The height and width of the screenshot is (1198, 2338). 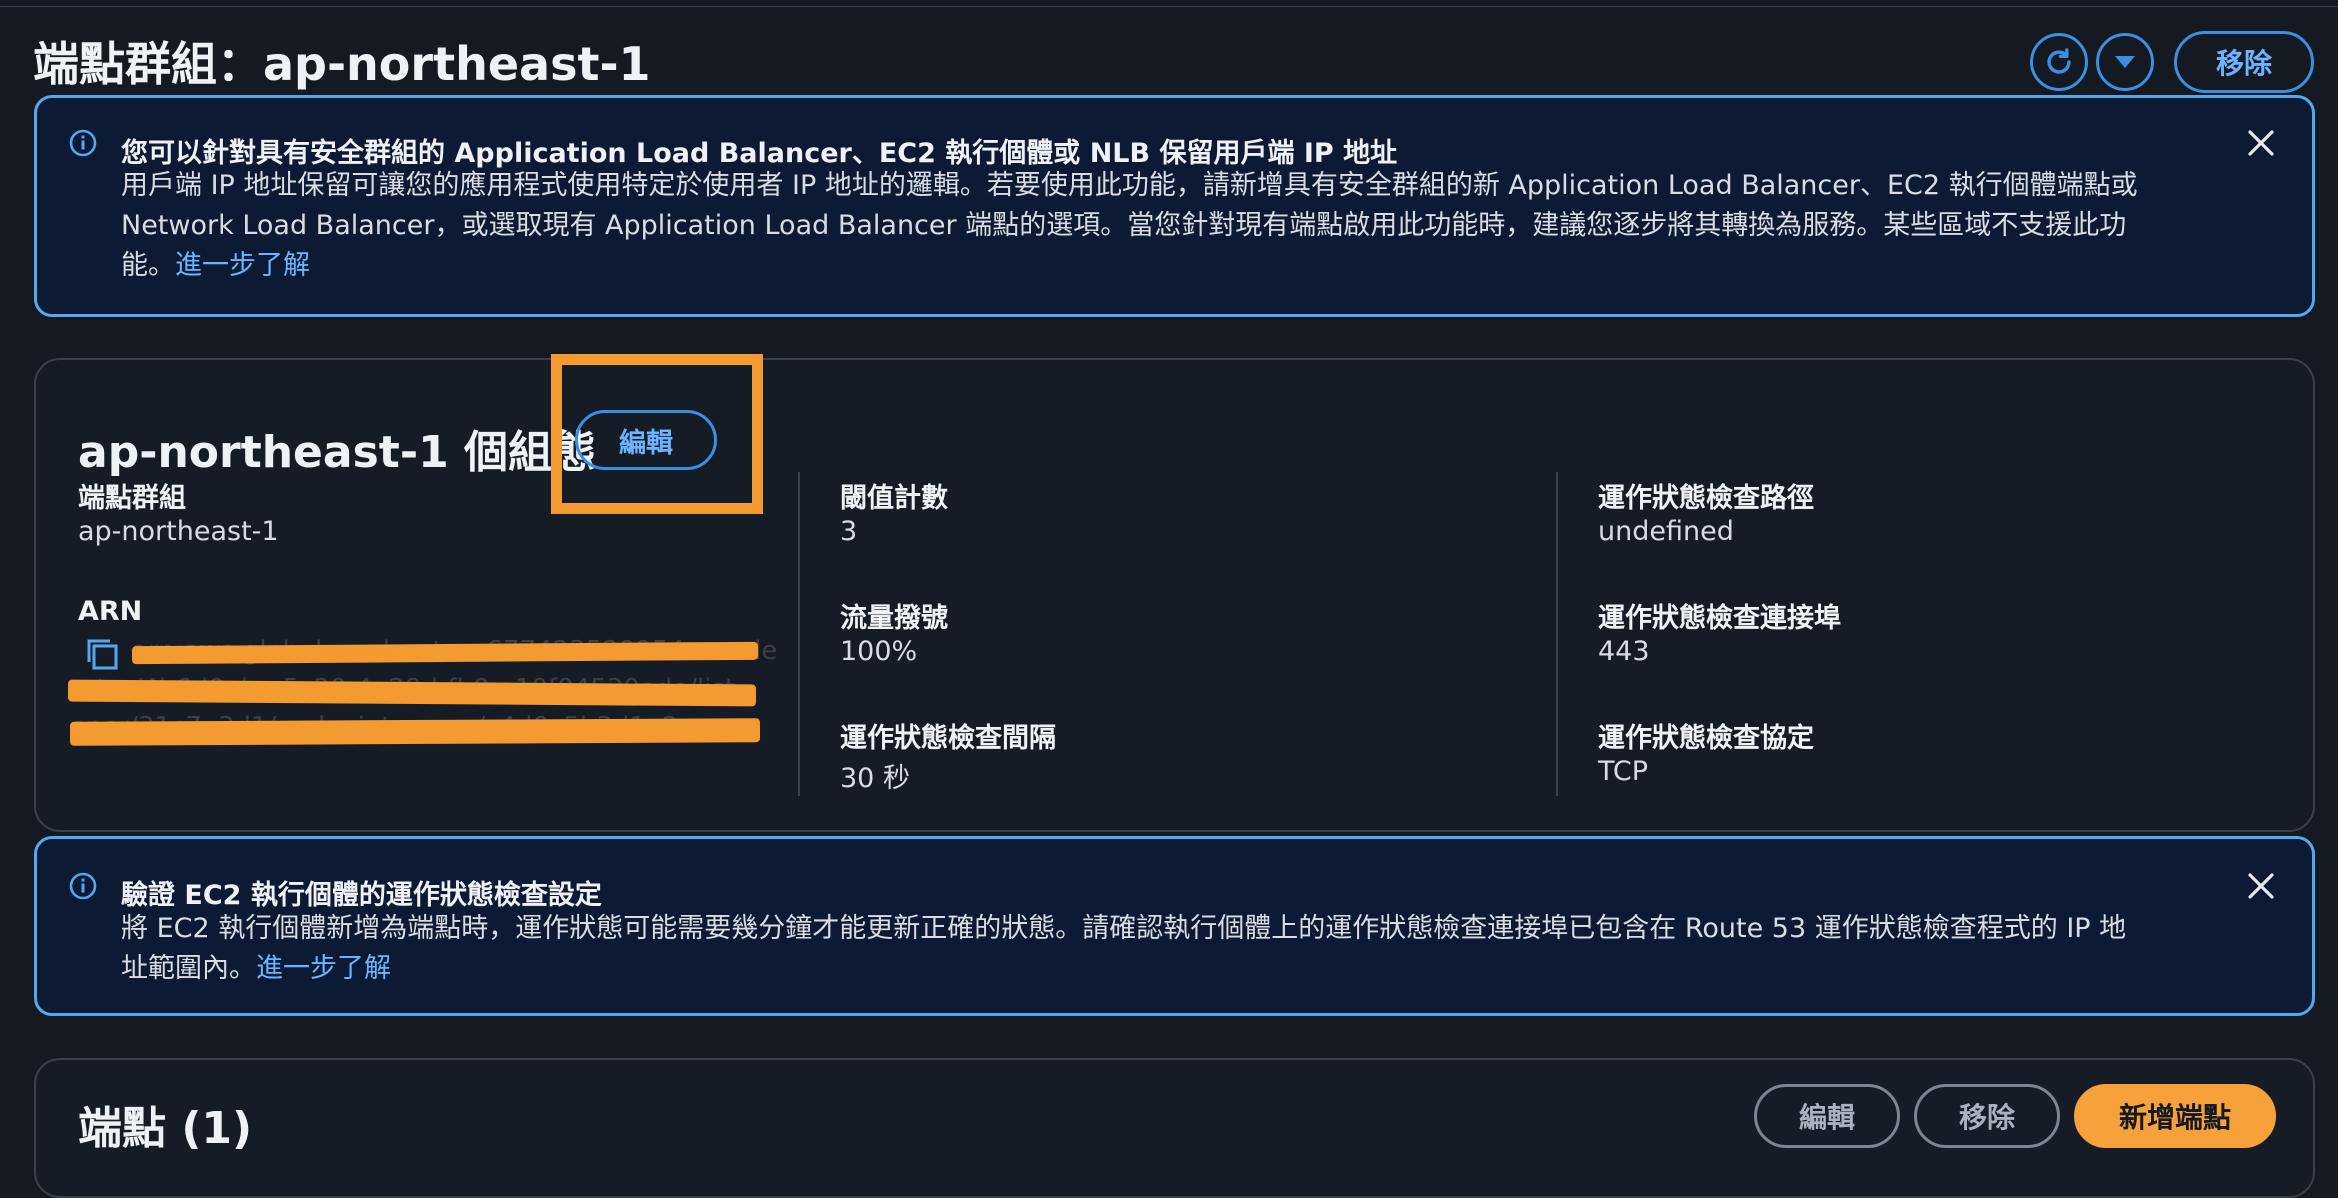 I want to click on refresh-icon, so click(x=2059, y=61).